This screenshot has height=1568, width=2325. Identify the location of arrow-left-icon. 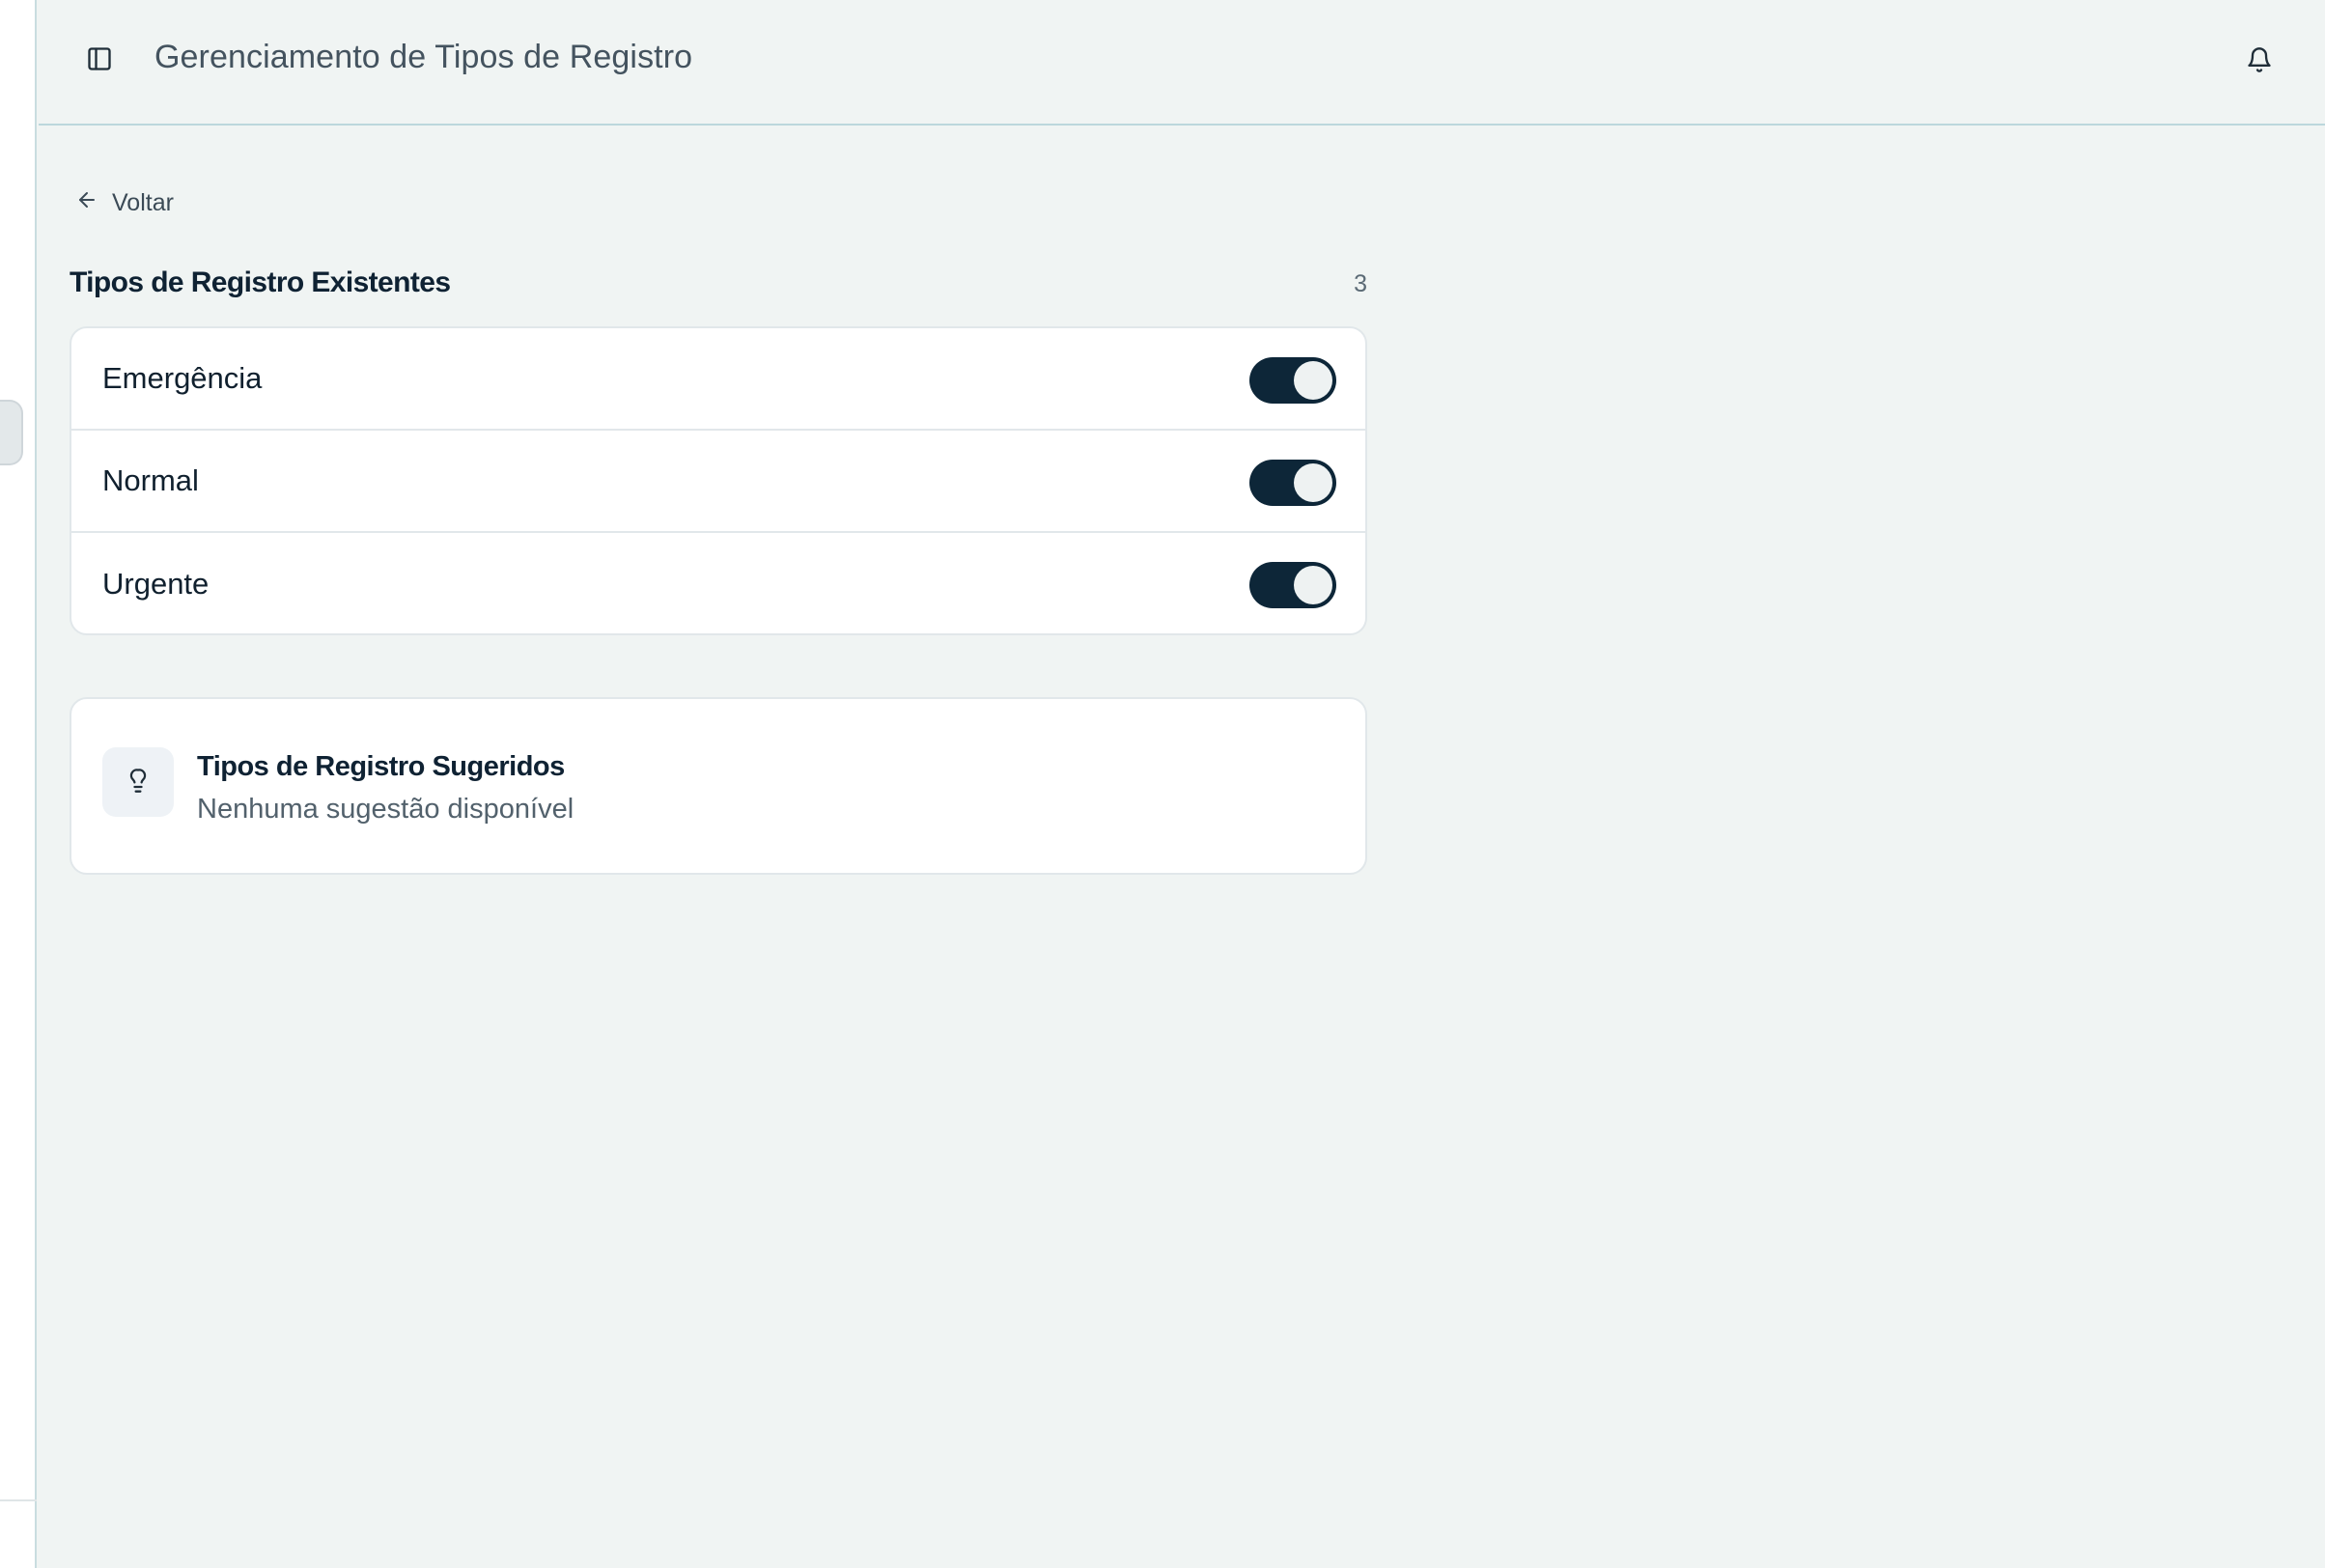
(86, 203).